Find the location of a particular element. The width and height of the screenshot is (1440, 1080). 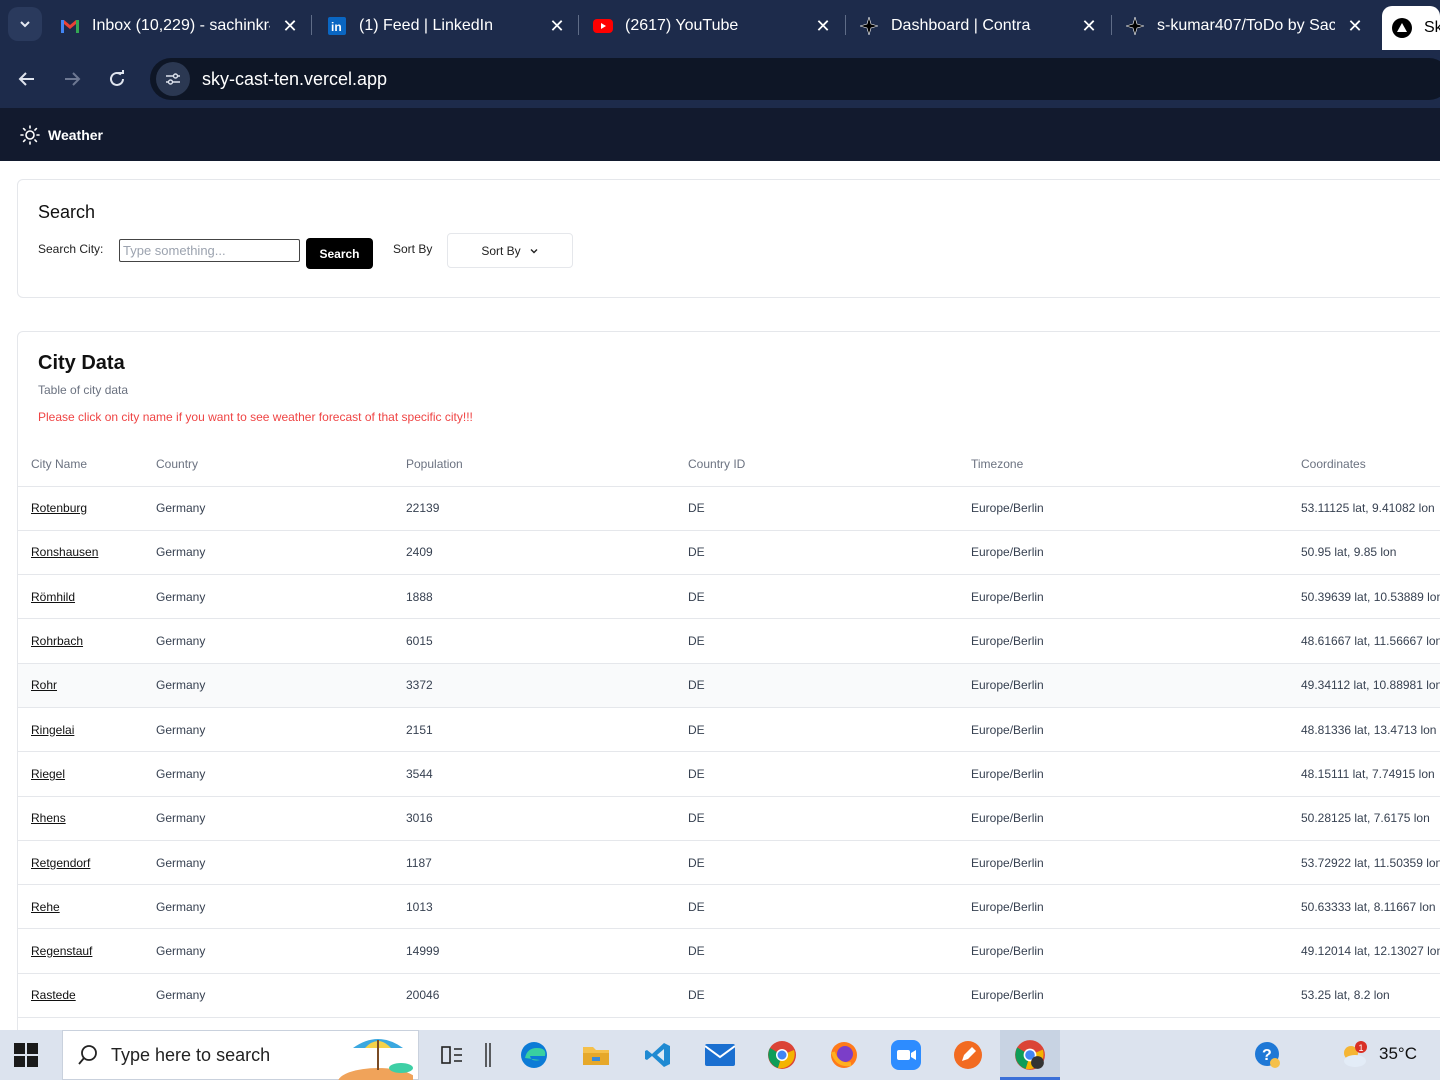

help-icon: ? is located at coordinates (1268, 1055).